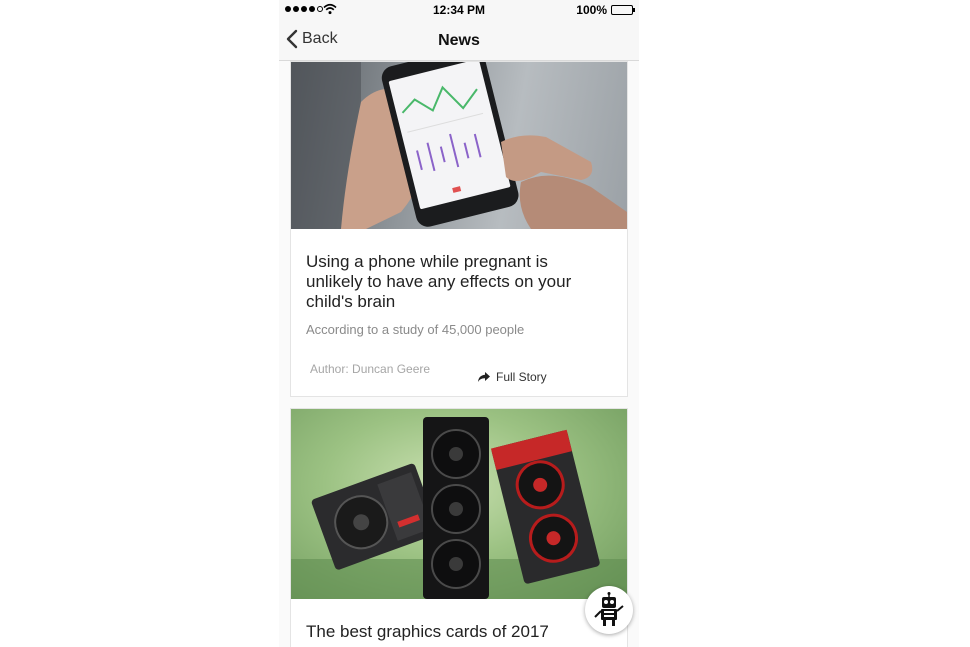 Image resolution: width=970 pixels, height=647 pixels. What do you see at coordinates (459, 10) in the screenshot?
I see `status-bar: 12:34 PM 100%` at bounding box center [459, 10].